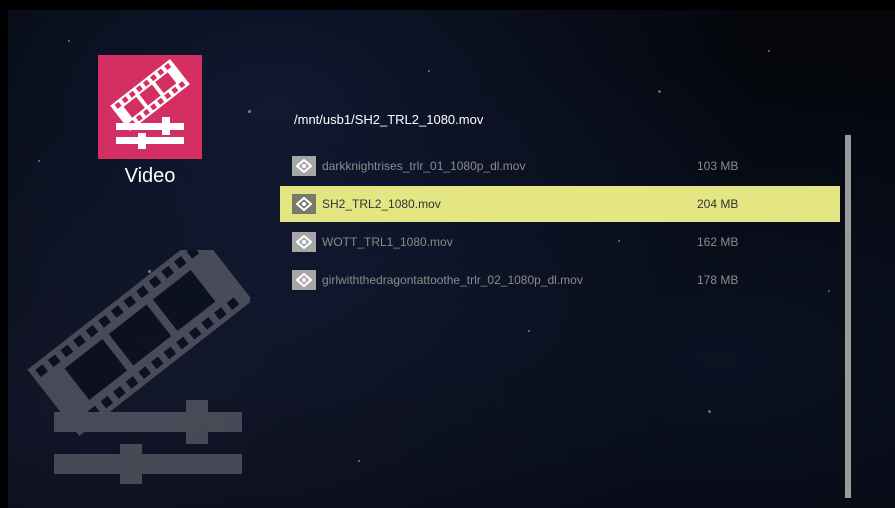  What do you see at coordinates (718, 280) in the screenshot?
I see `file-size: 178 MB` at bounding box center [718, 280].